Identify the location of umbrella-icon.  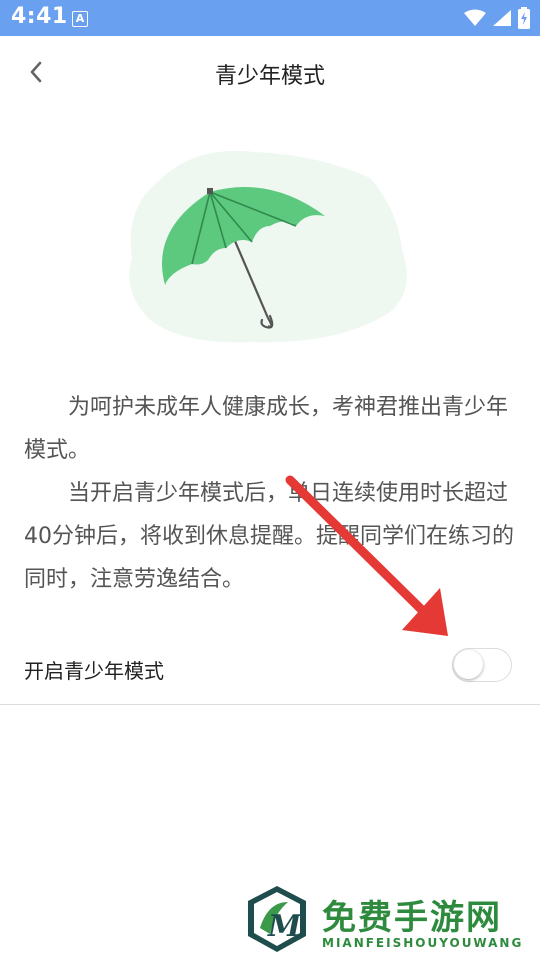
(268, 246).